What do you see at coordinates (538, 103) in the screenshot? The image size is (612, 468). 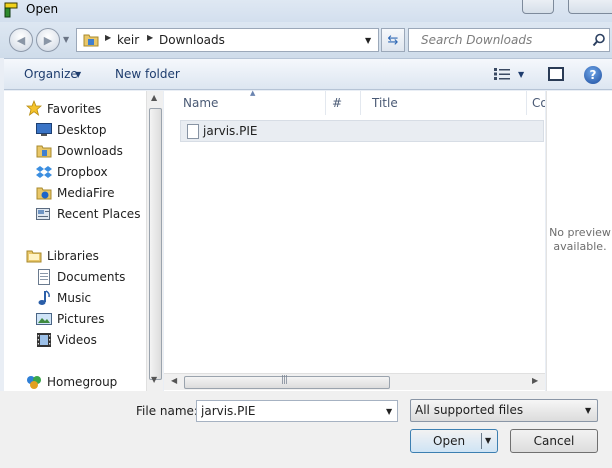 I see `column-header-contributing-artists: Co` at bounding box center [538, 103].